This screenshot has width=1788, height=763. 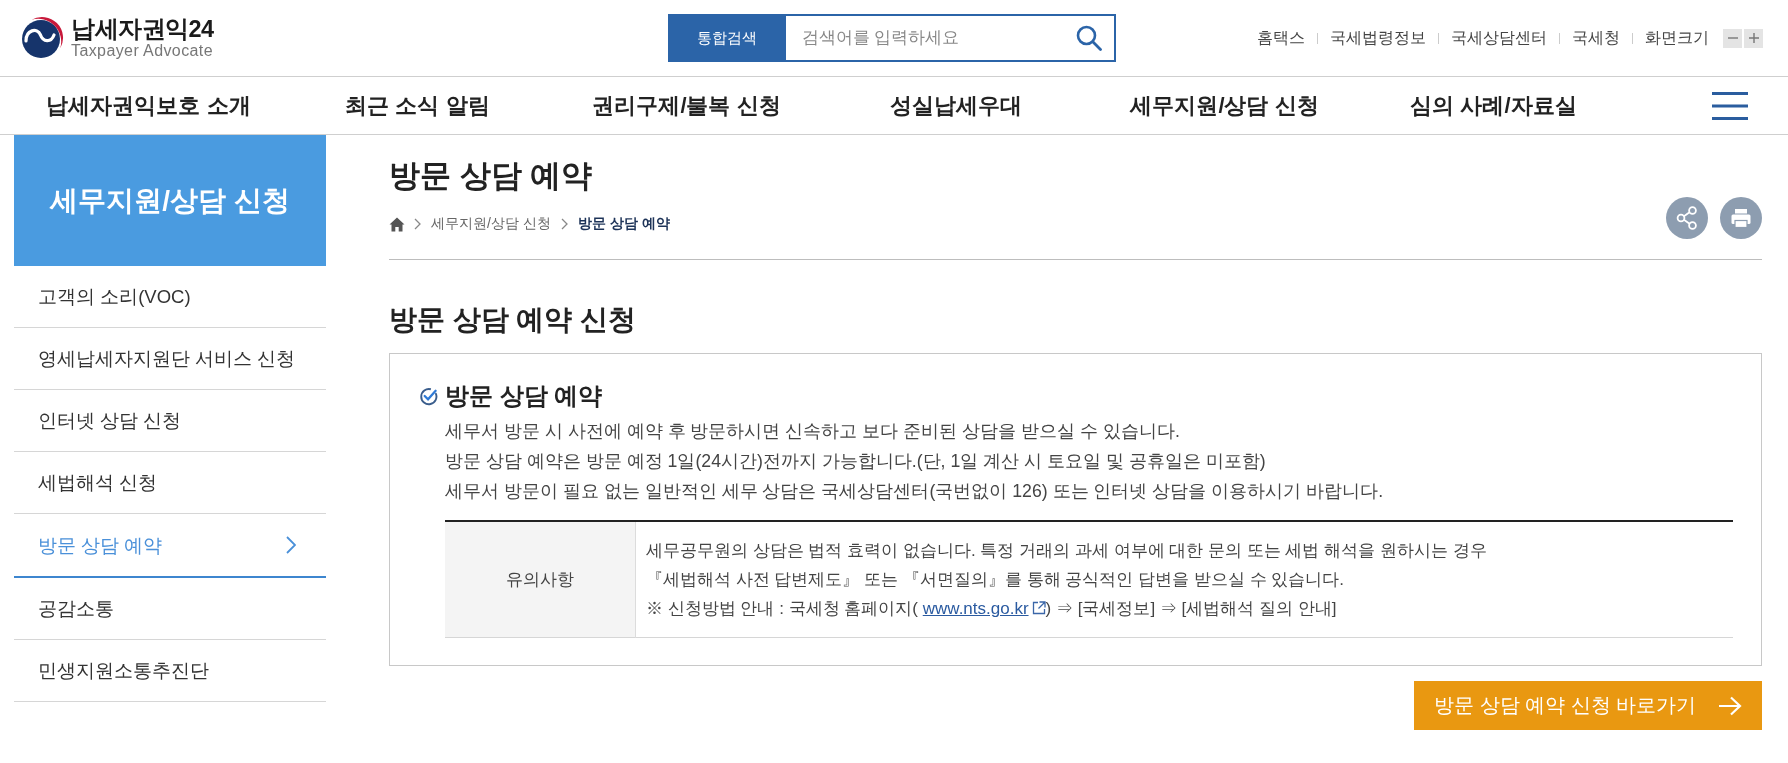 I want to click on logo-title: 납세자권익24, so click(x=142, y=29).